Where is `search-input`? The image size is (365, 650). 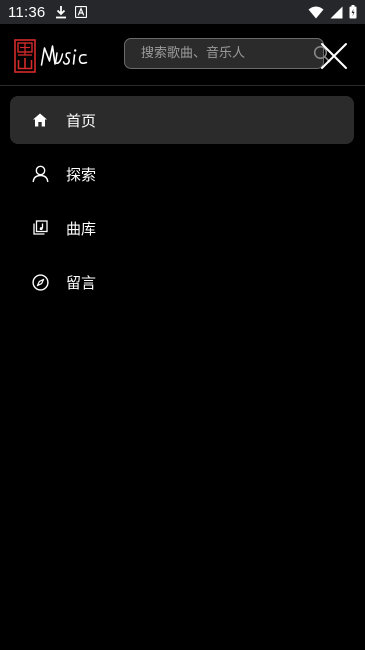
search-input is located at coordinates (219, 53).